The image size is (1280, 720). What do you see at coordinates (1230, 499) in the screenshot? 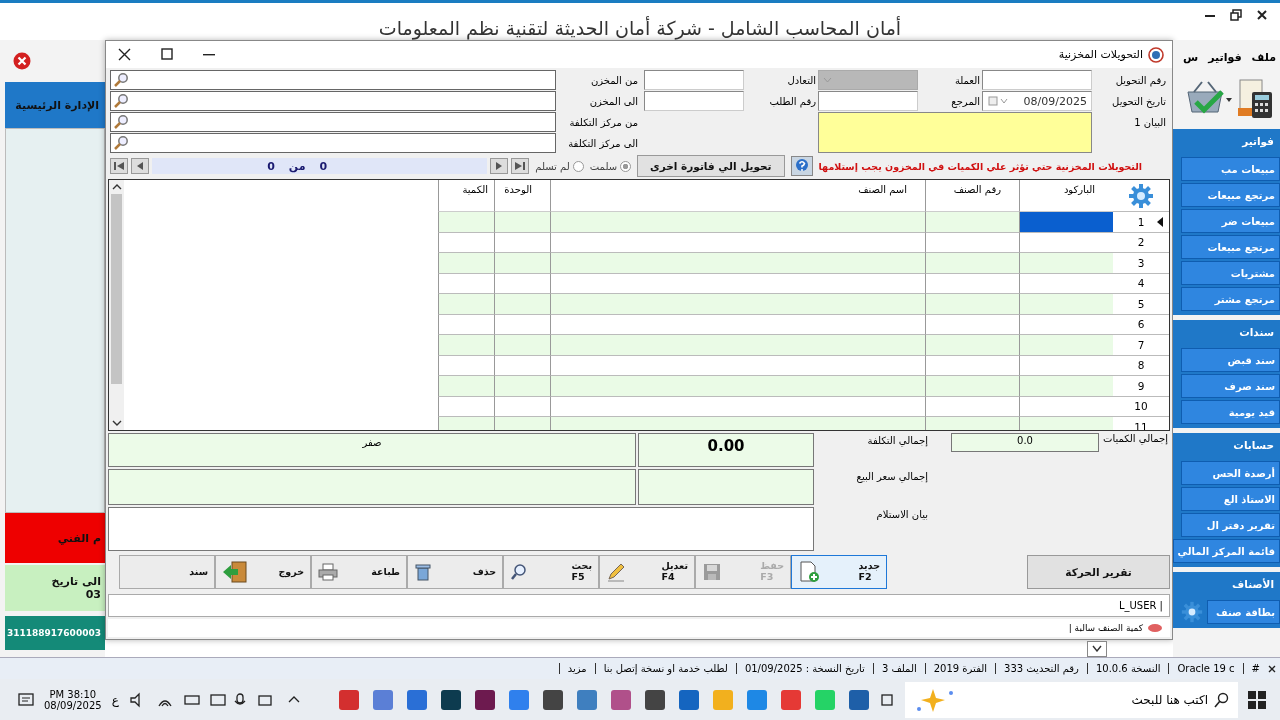
I see `sidebar-item: الاستاذ الع` at bounding box center [1230, 499].